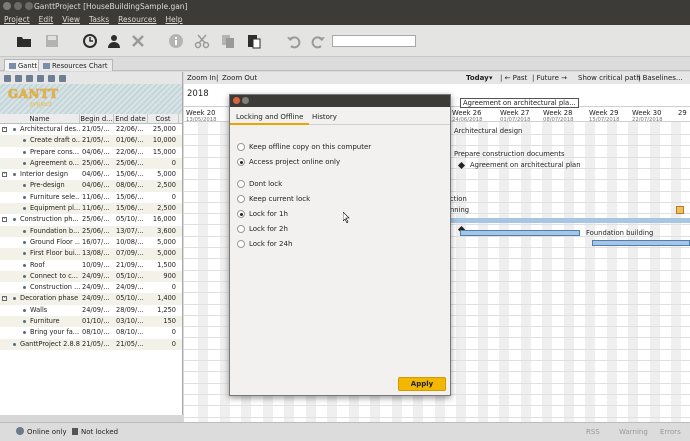  What do you see at coordinates (264, 244) in the screenshot?
I see `radio-option: Lock for 24h` at bounding box center [264, 244].